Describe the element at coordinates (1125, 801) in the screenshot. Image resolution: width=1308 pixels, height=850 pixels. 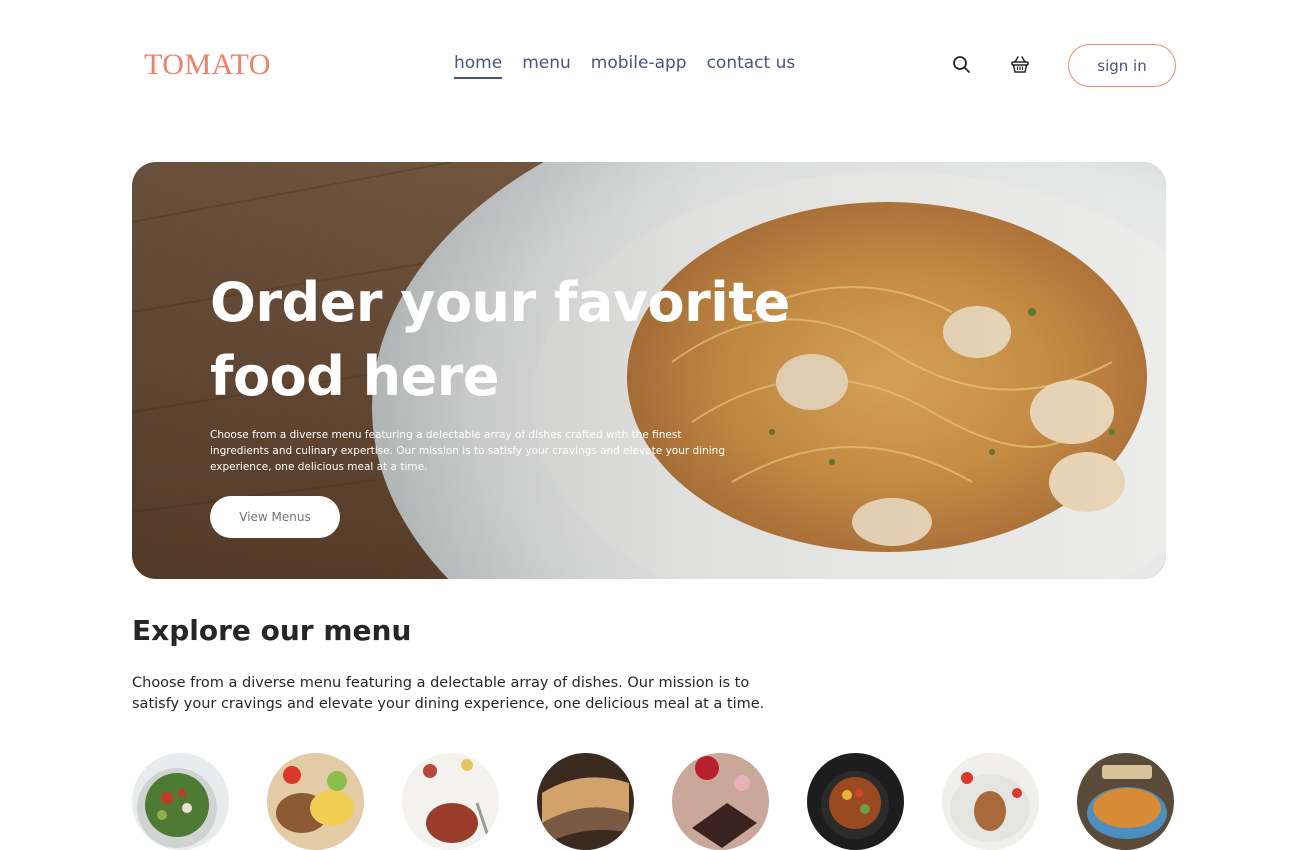
I see `menu-item-noodles` at that location.